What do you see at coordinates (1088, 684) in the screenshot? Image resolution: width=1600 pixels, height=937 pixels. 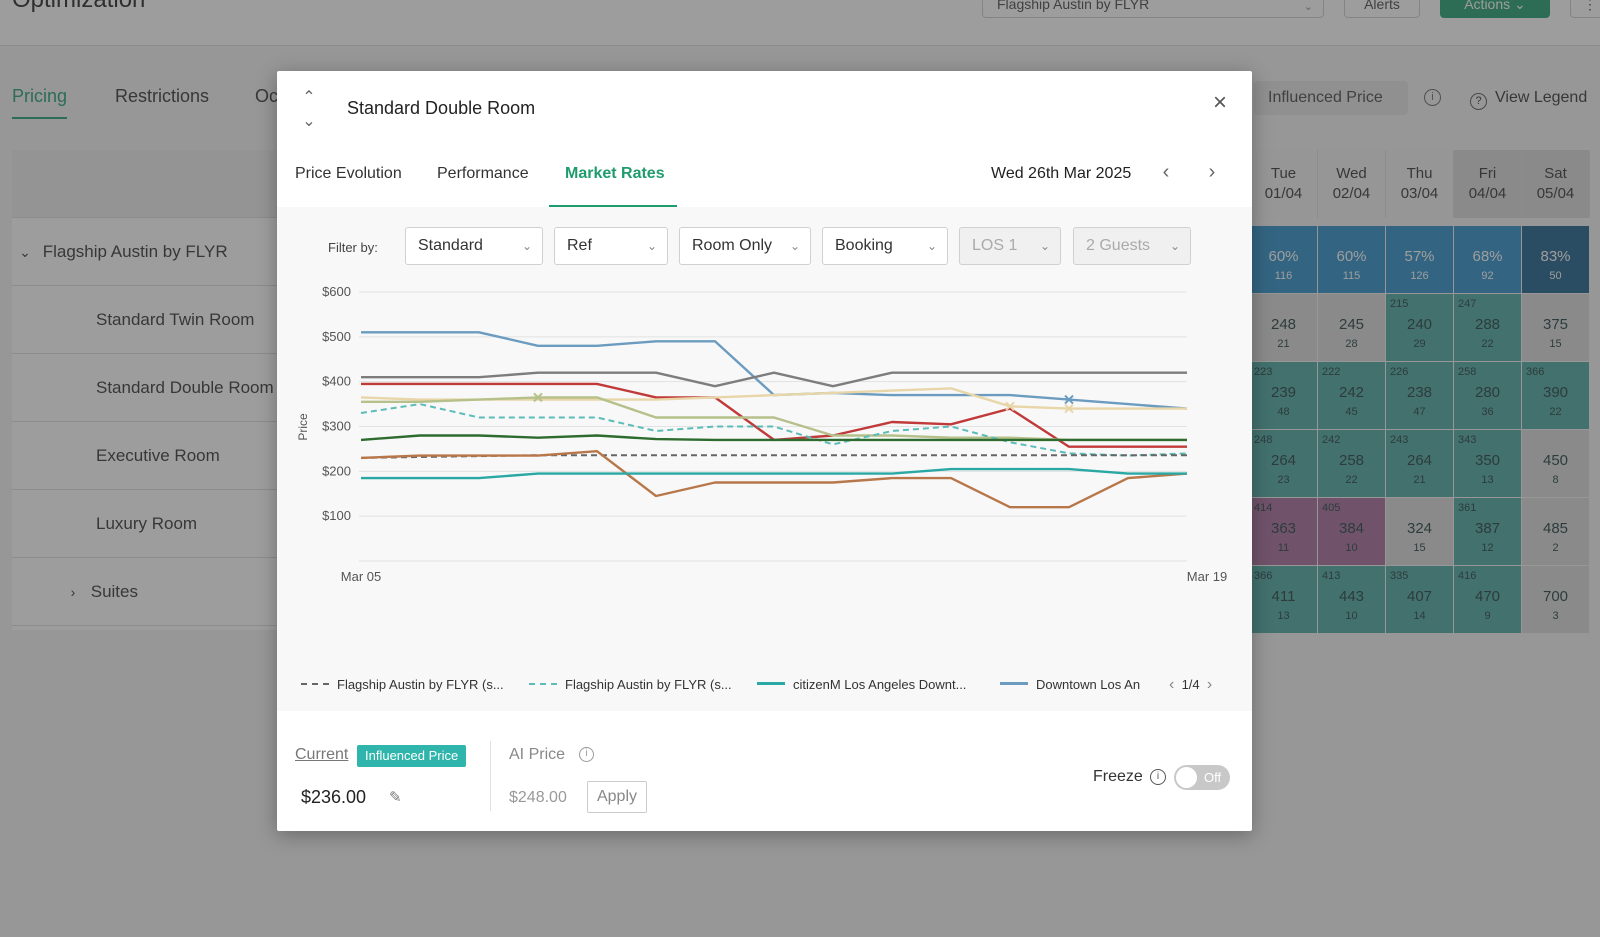 I see `legend-label: Downtown Los An` at bounding box center [1088, 684].